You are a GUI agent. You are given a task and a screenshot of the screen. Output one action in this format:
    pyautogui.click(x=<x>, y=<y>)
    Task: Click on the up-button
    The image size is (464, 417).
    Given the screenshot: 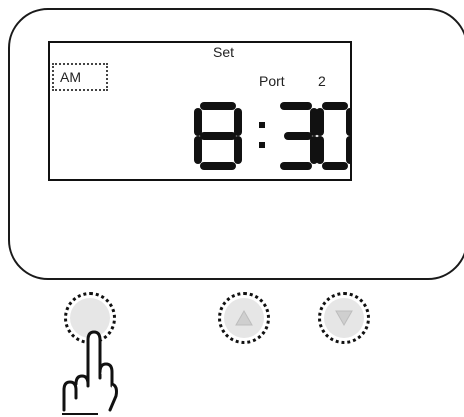 What is the action you would take?
    pyautogui.click(x=244, y=318)
    